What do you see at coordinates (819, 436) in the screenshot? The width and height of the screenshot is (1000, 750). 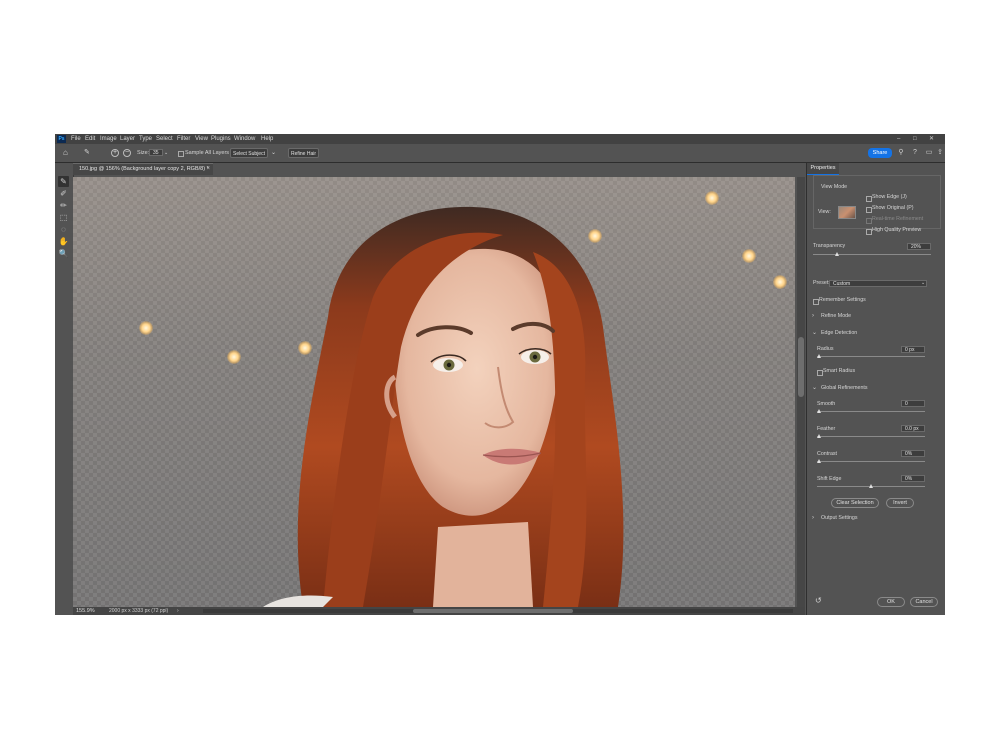 I see `feather-slider-knob` at bounding box center [819, 436].